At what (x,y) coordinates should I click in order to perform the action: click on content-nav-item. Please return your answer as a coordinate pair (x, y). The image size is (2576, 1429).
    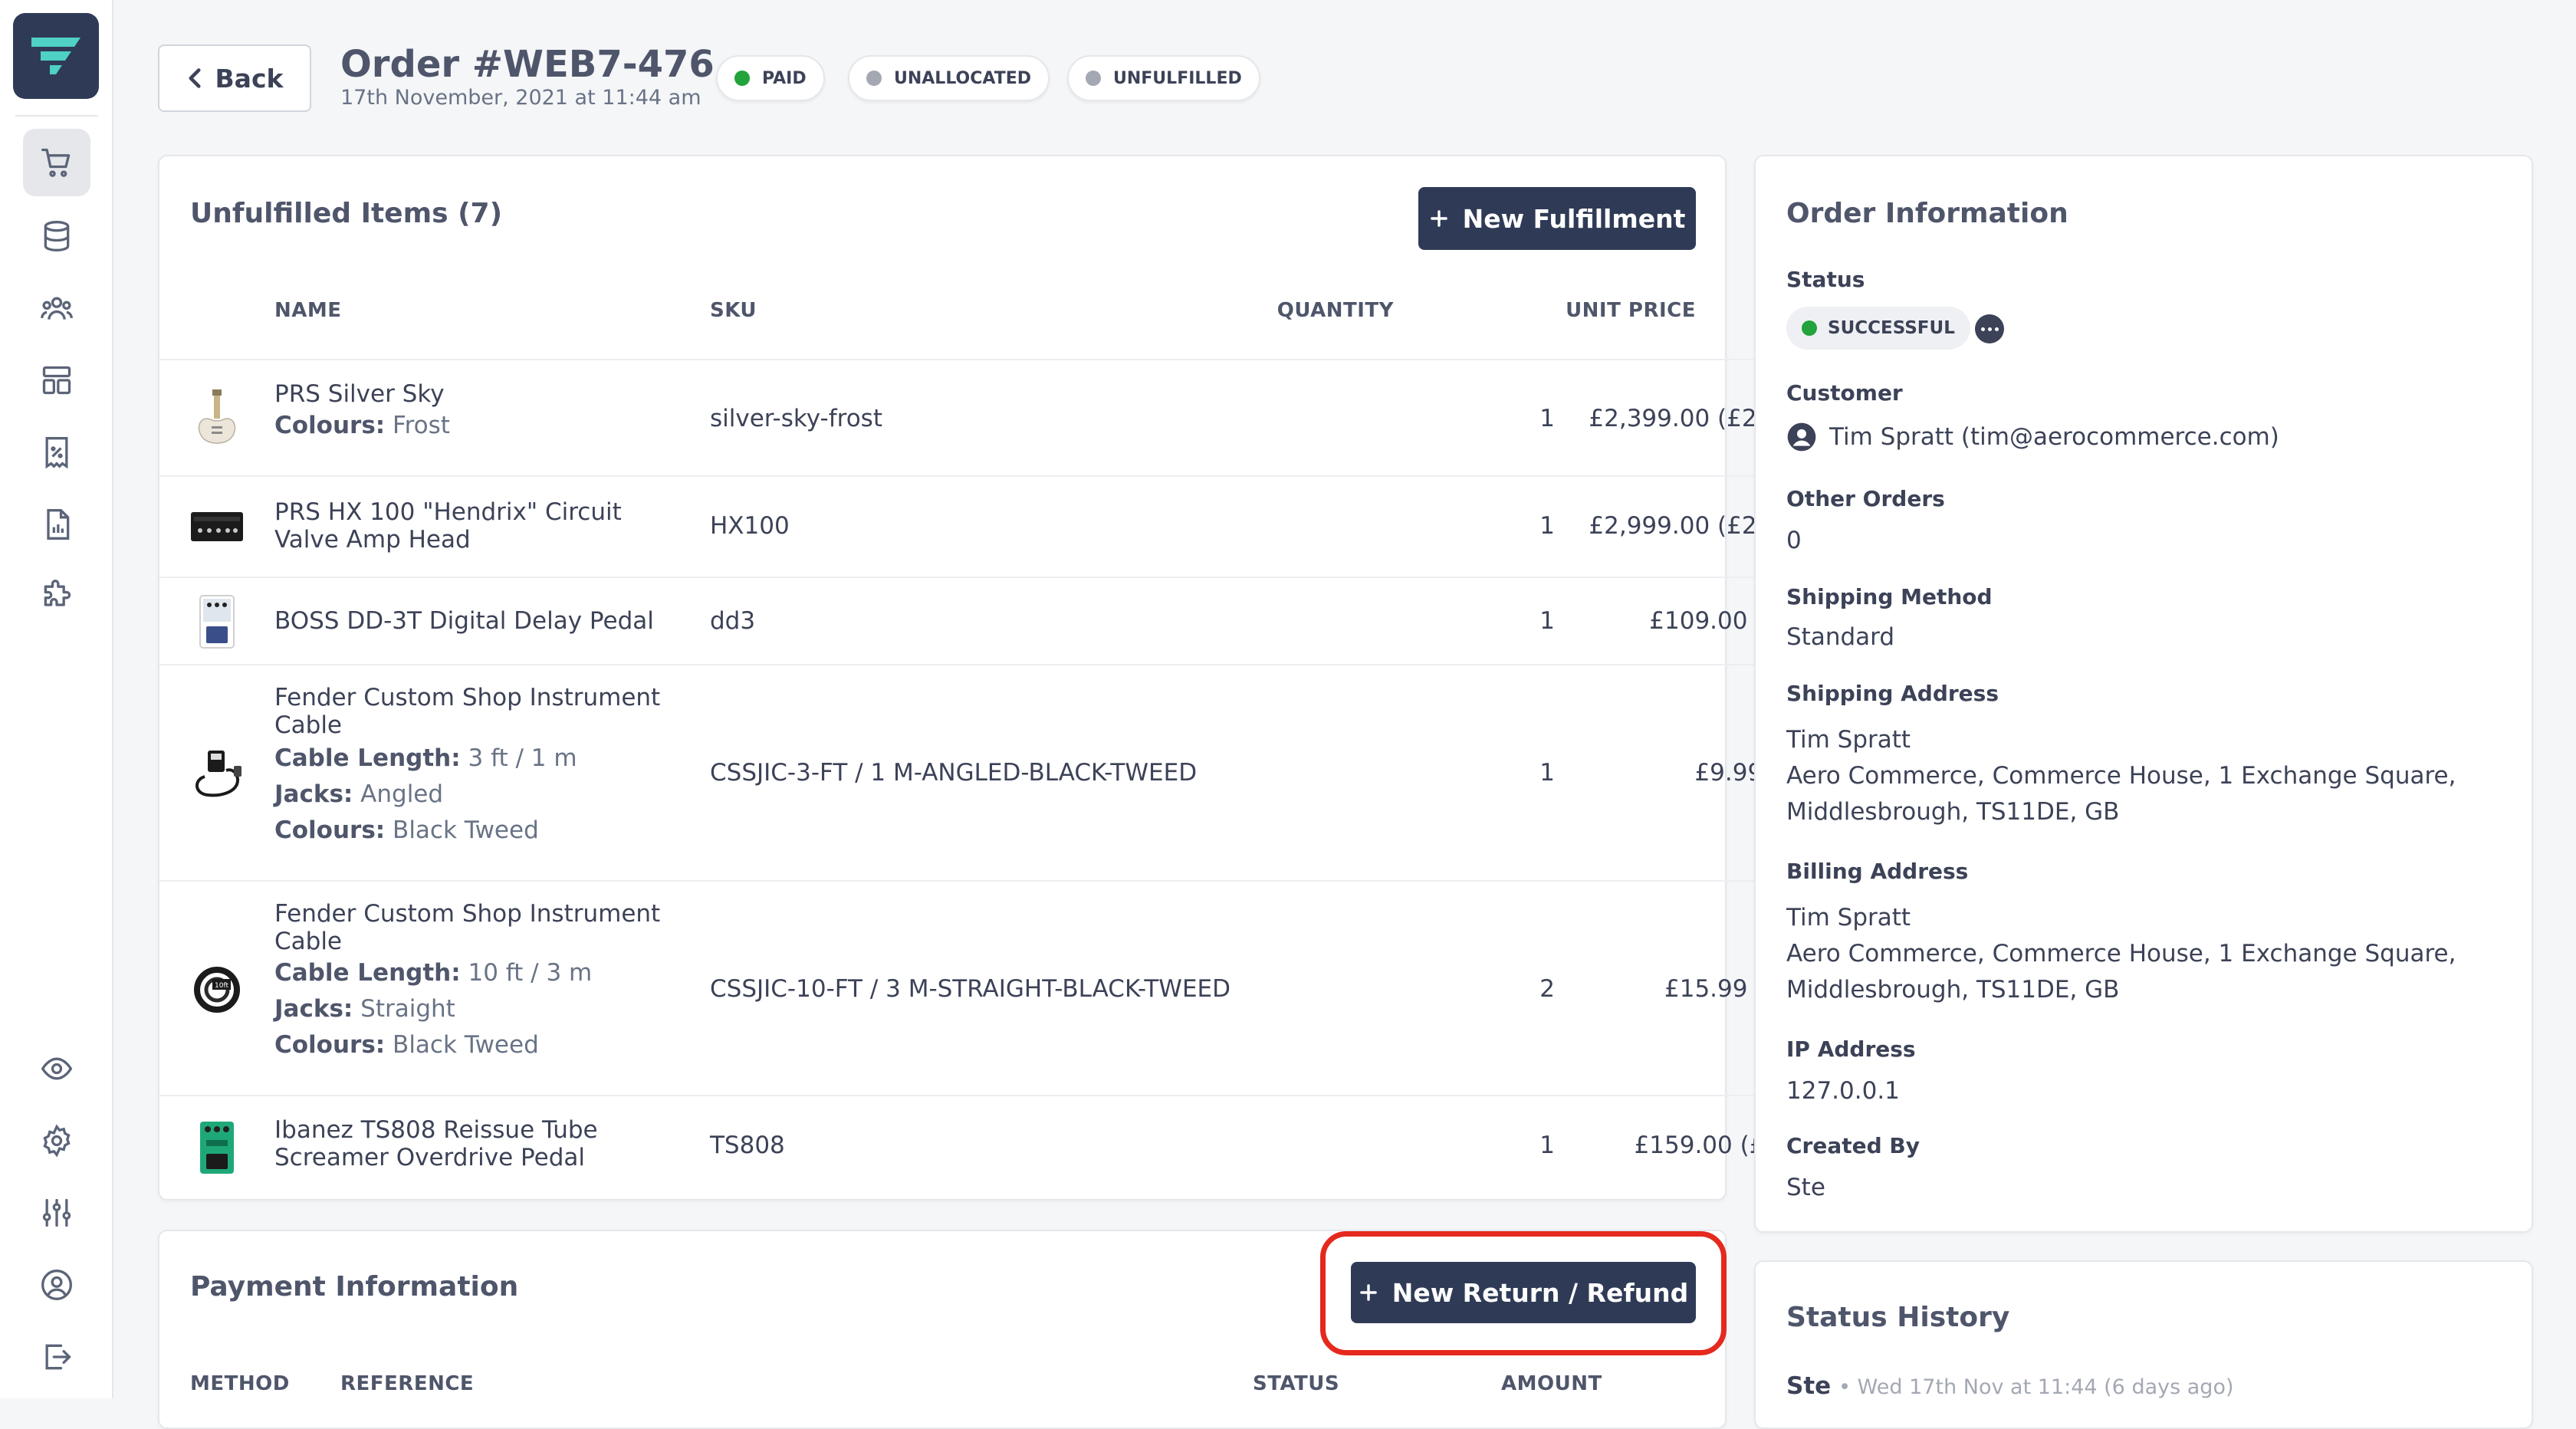
    Looking at the image, I should click on (57, 380).